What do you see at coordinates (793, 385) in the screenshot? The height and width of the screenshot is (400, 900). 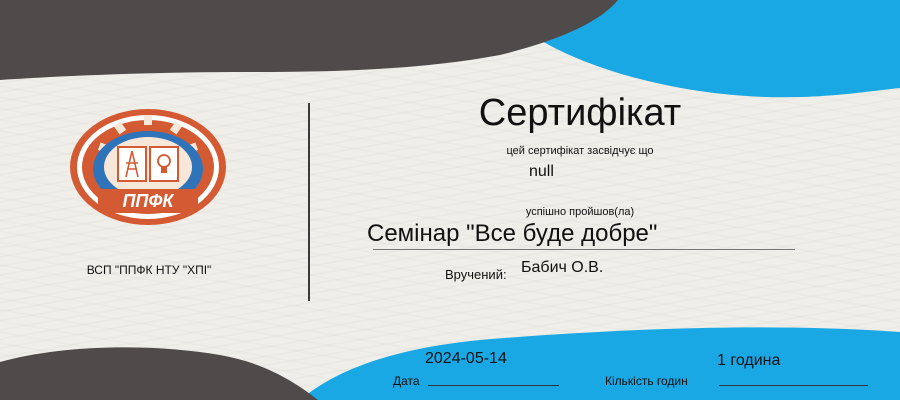 I see `duration-underline` at bounding box center [793, 385].